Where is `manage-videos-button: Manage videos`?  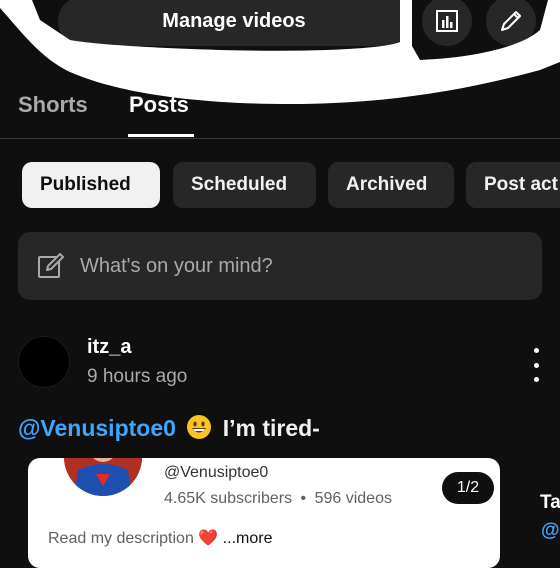
manage-videos-button: Manage videos is located at coordinates (234, 23).